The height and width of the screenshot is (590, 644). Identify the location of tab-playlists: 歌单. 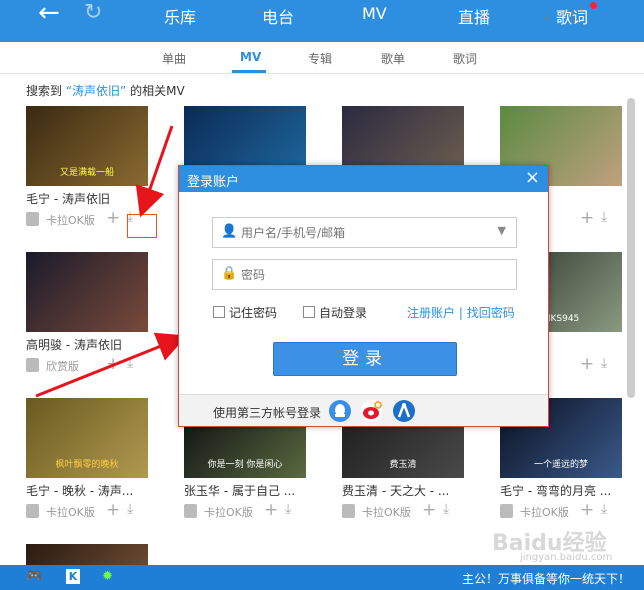
(393, 58).